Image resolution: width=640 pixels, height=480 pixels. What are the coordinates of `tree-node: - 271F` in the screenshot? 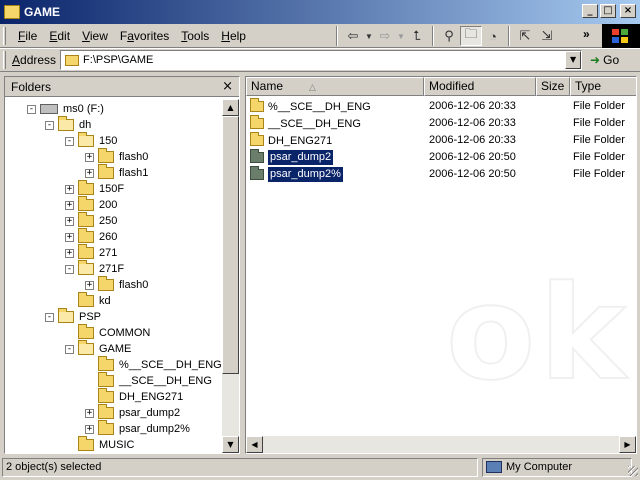 It's located at (94, 268).